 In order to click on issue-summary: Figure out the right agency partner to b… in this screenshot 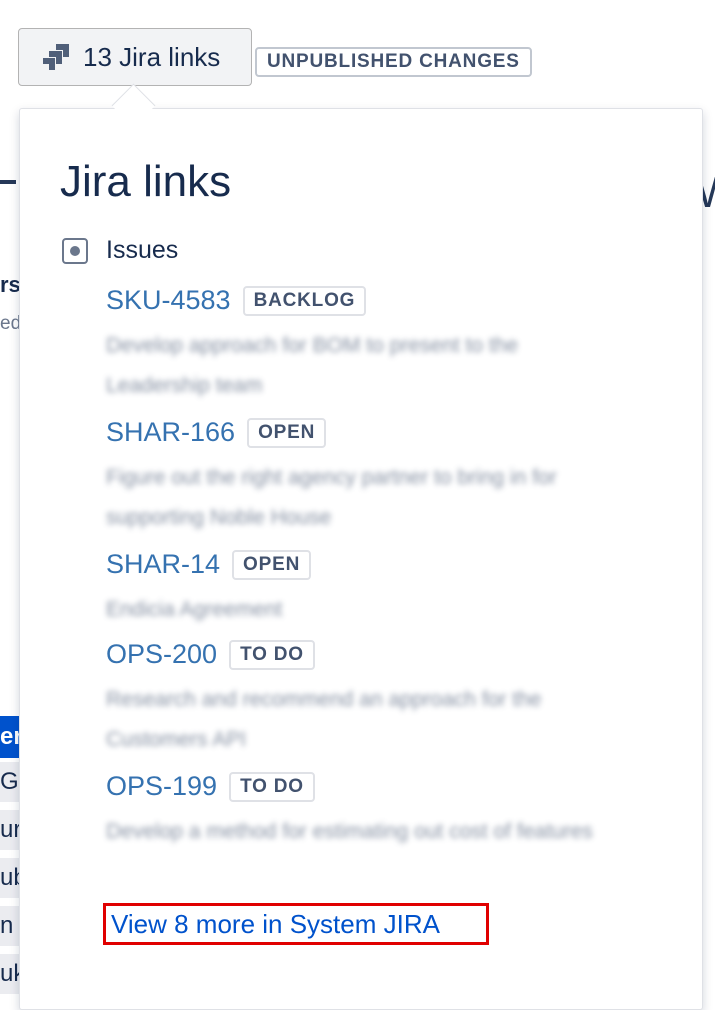, I will do `click(331, 497)`.